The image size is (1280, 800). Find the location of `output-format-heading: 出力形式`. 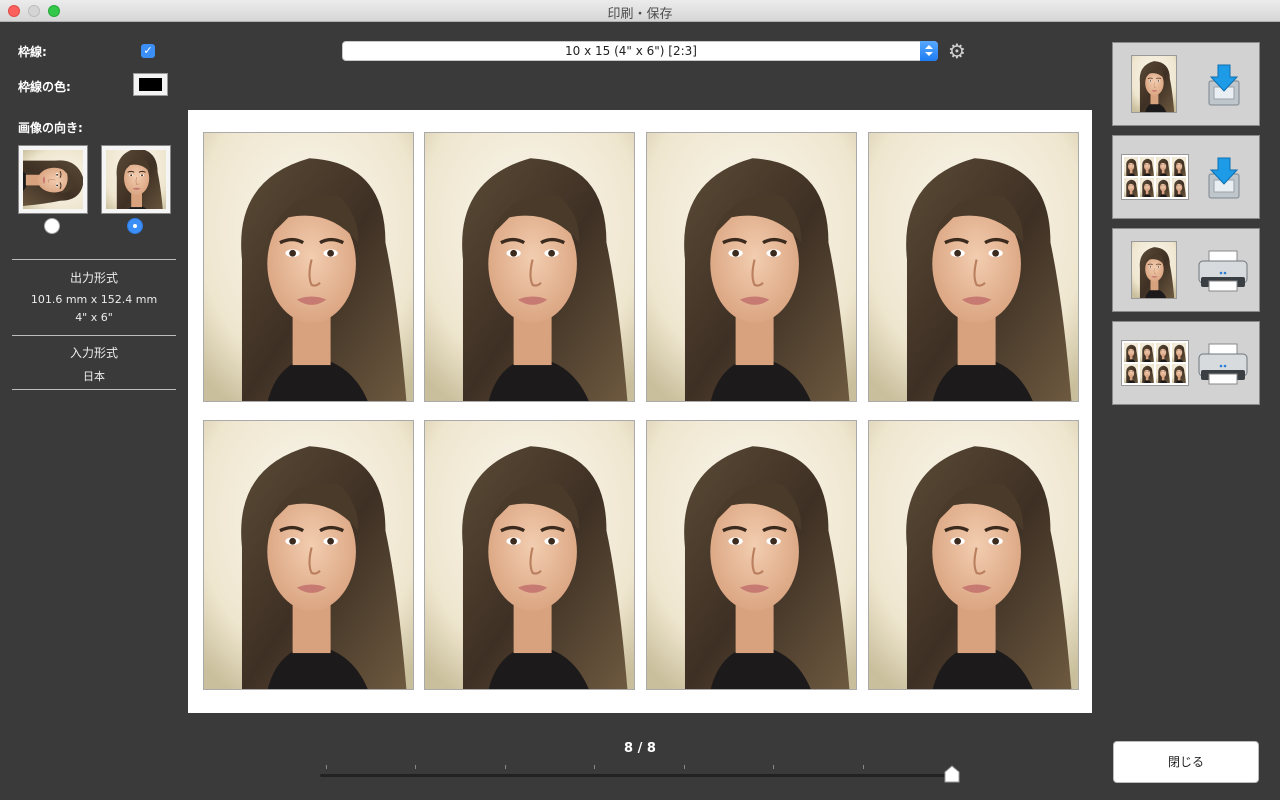

output-format-heading: 出力形式 is located at coordinates (93, 278).